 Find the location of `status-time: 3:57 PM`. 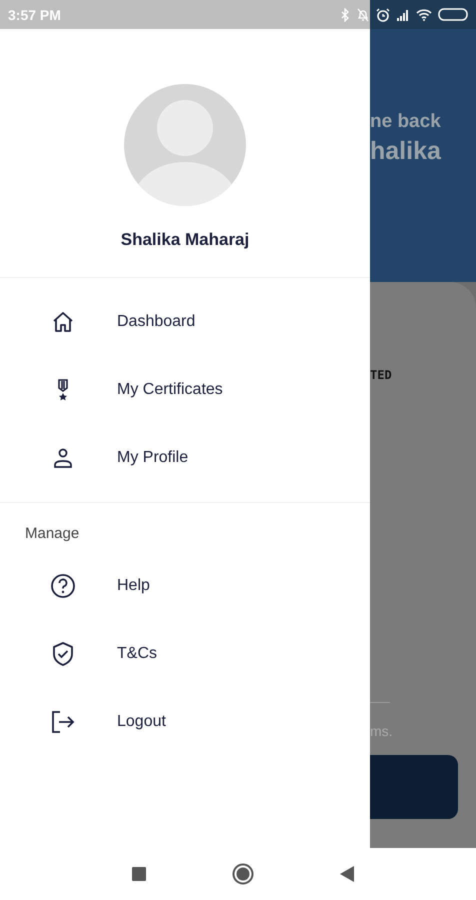

status-time: 3:57 PM is located at coordinates (34, 14).